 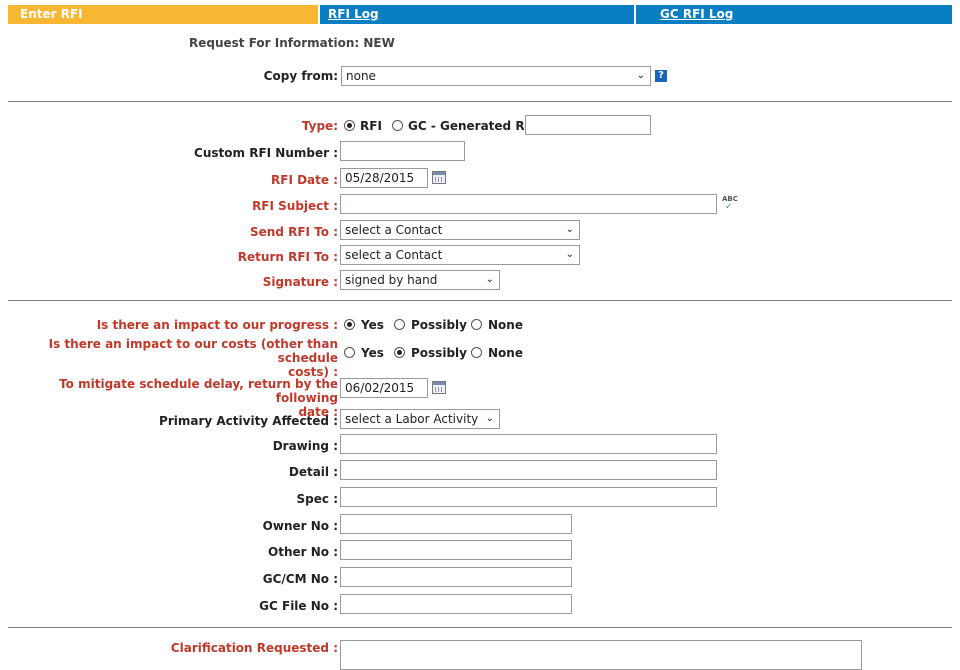 What do you see at coordinates (317, 499) in the screenshot?
I see `spec-label: Spec :` at bounding box center [317, 499].